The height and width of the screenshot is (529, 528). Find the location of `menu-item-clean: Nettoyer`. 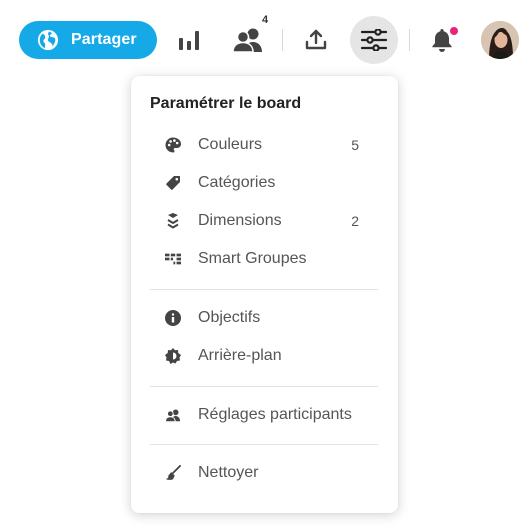

menu-item-clean: Nettoyer is located at coordinates (264, 473).